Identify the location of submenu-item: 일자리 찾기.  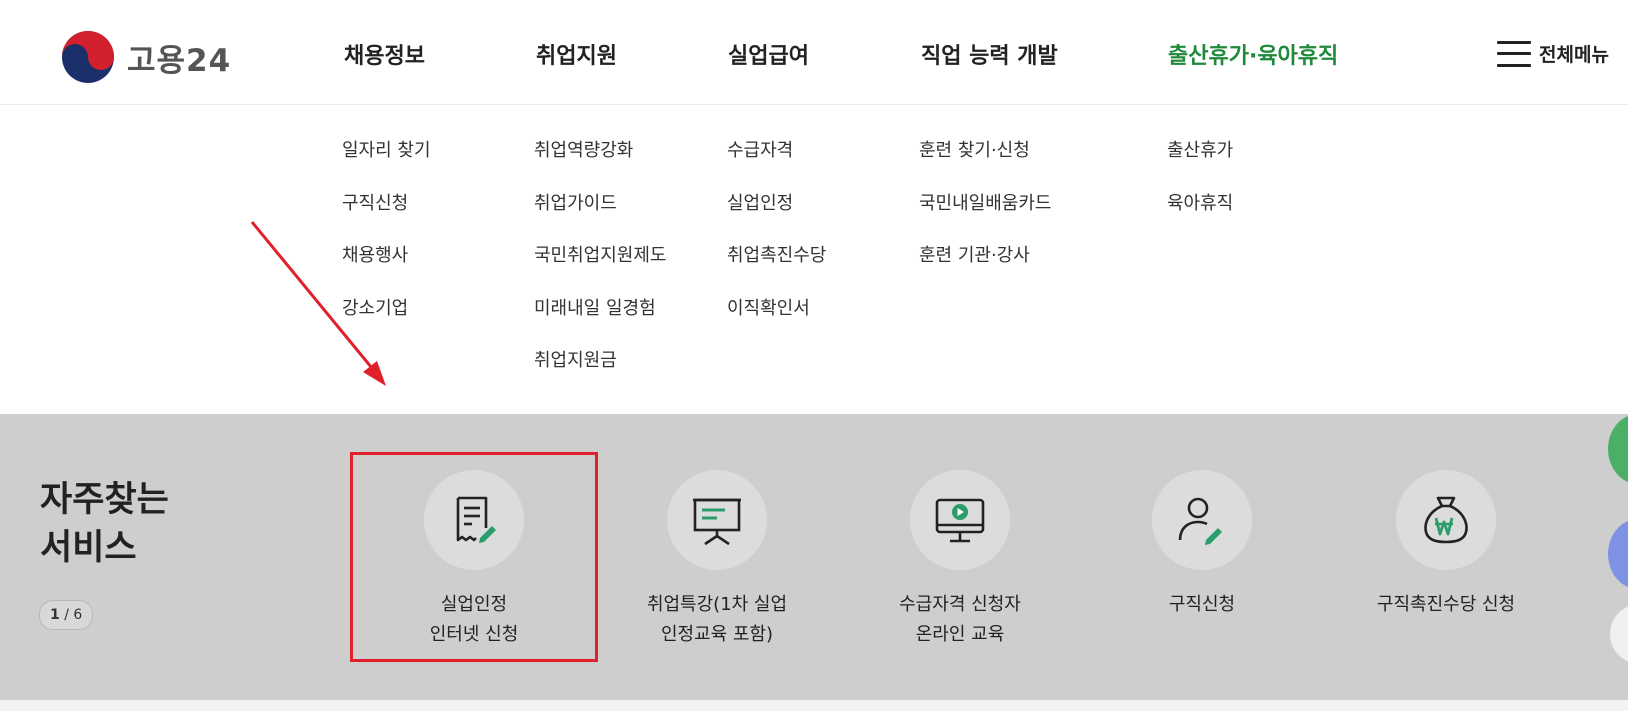
(386, 162).